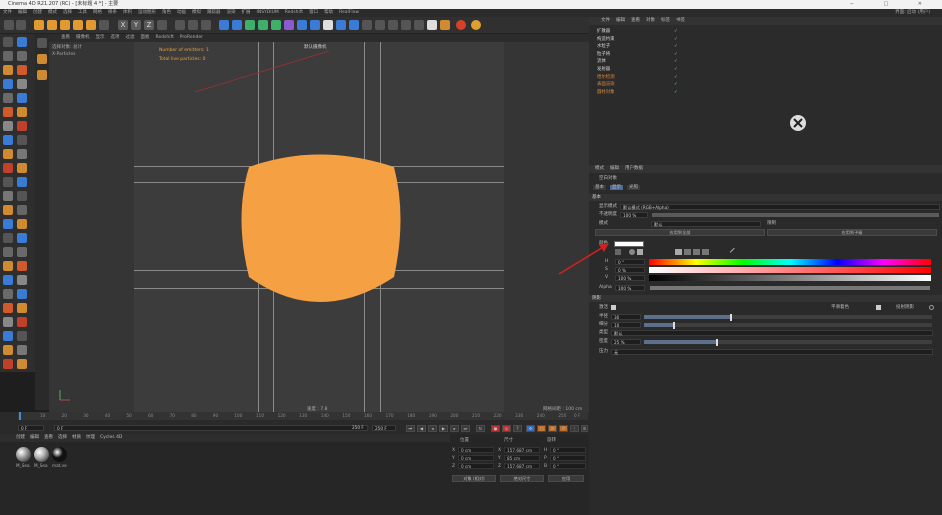 This screenshot has width=942, height=515. I want to click on subdivision-icon, so click(250, 25).